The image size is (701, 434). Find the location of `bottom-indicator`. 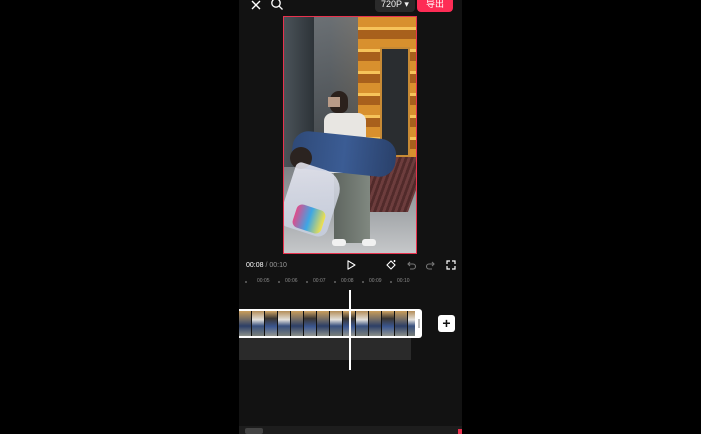

bottom-indicator is located at coordinates (460, 431).